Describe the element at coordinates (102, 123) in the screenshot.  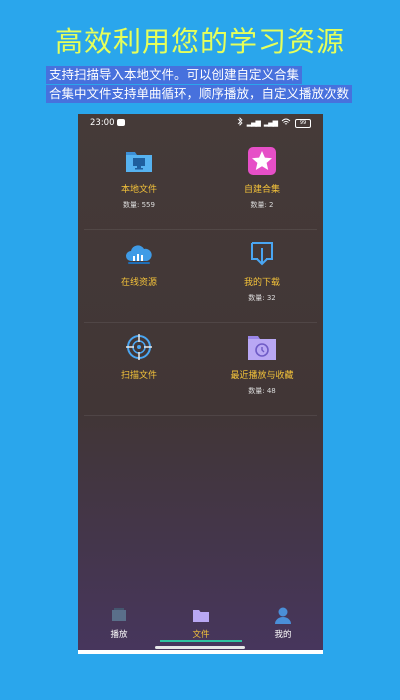
I see `status-time: 23:00` at that location.